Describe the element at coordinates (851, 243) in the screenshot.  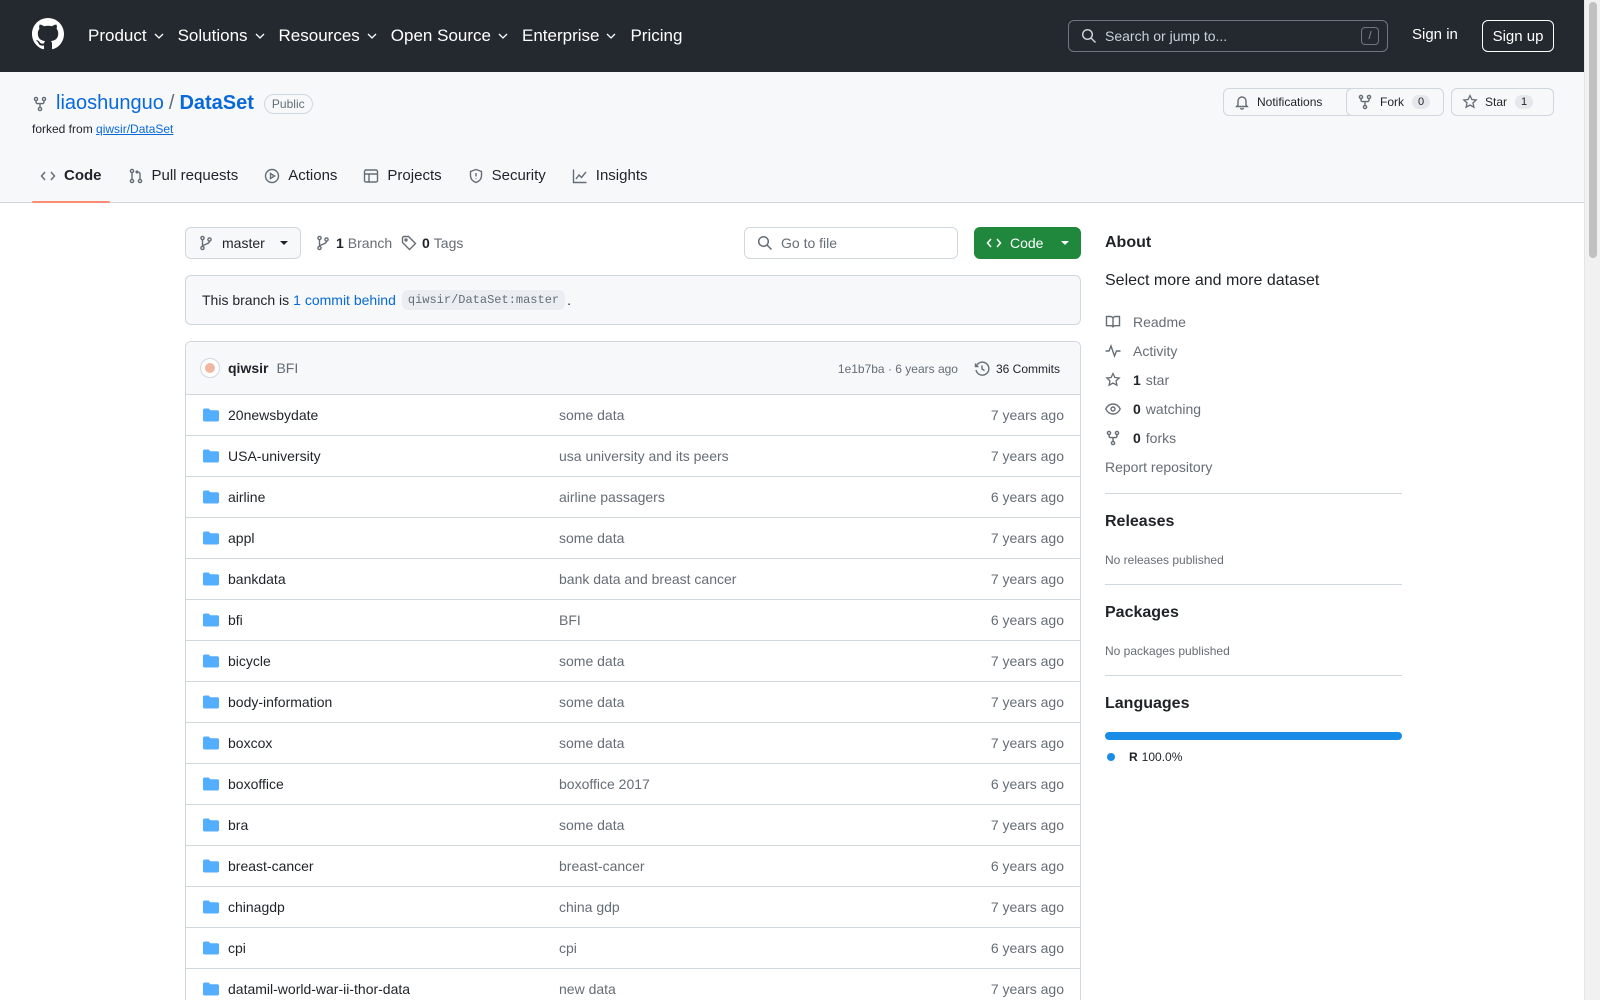
I see `go-to-file-input: Go to file` at that location.